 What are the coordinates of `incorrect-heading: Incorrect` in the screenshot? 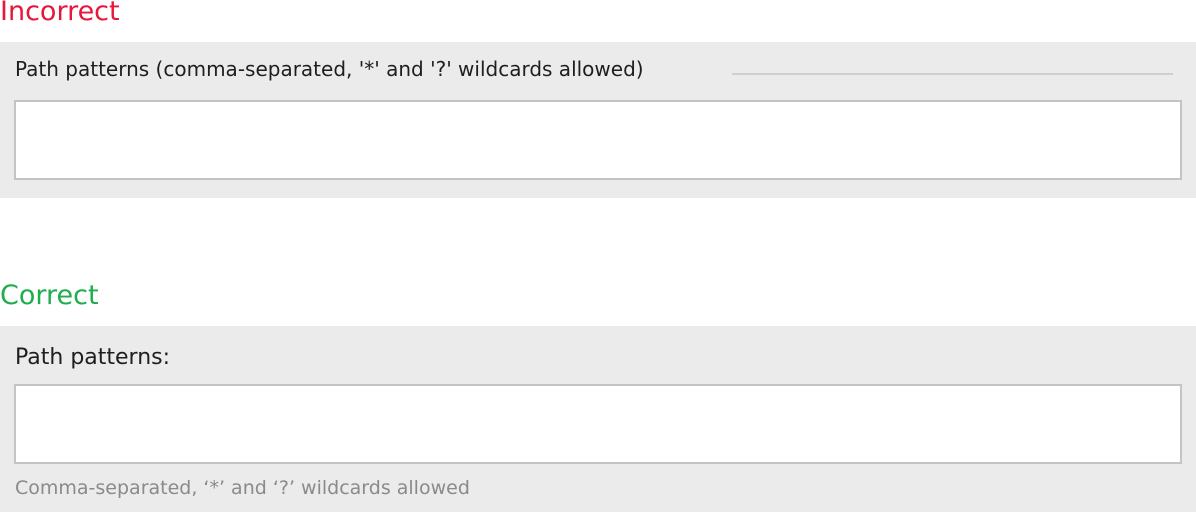 It's located at (60, 13).